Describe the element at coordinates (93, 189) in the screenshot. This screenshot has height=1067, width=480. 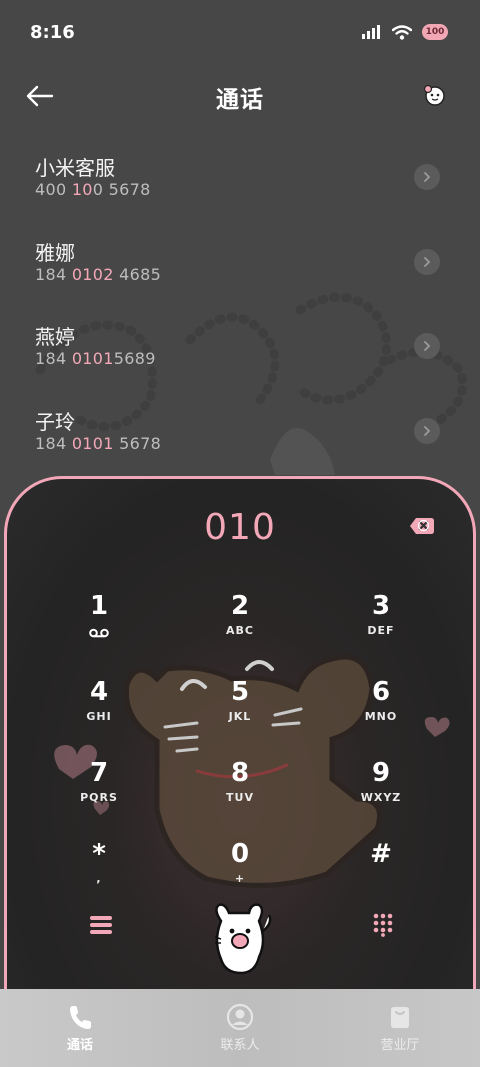
I see `contact-number: 400 100 5678` at that location.